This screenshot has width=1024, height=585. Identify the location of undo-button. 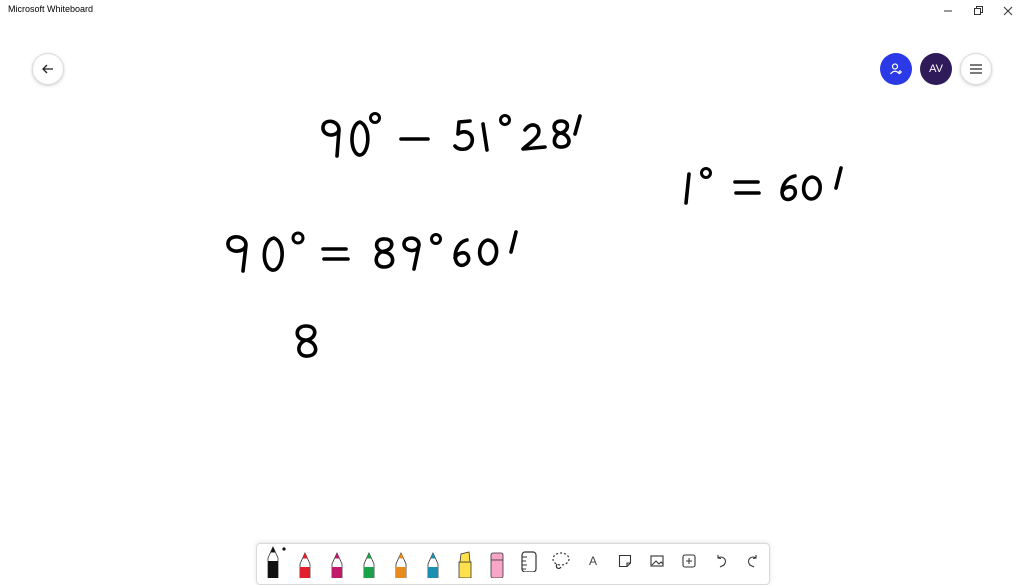
(721, 560).